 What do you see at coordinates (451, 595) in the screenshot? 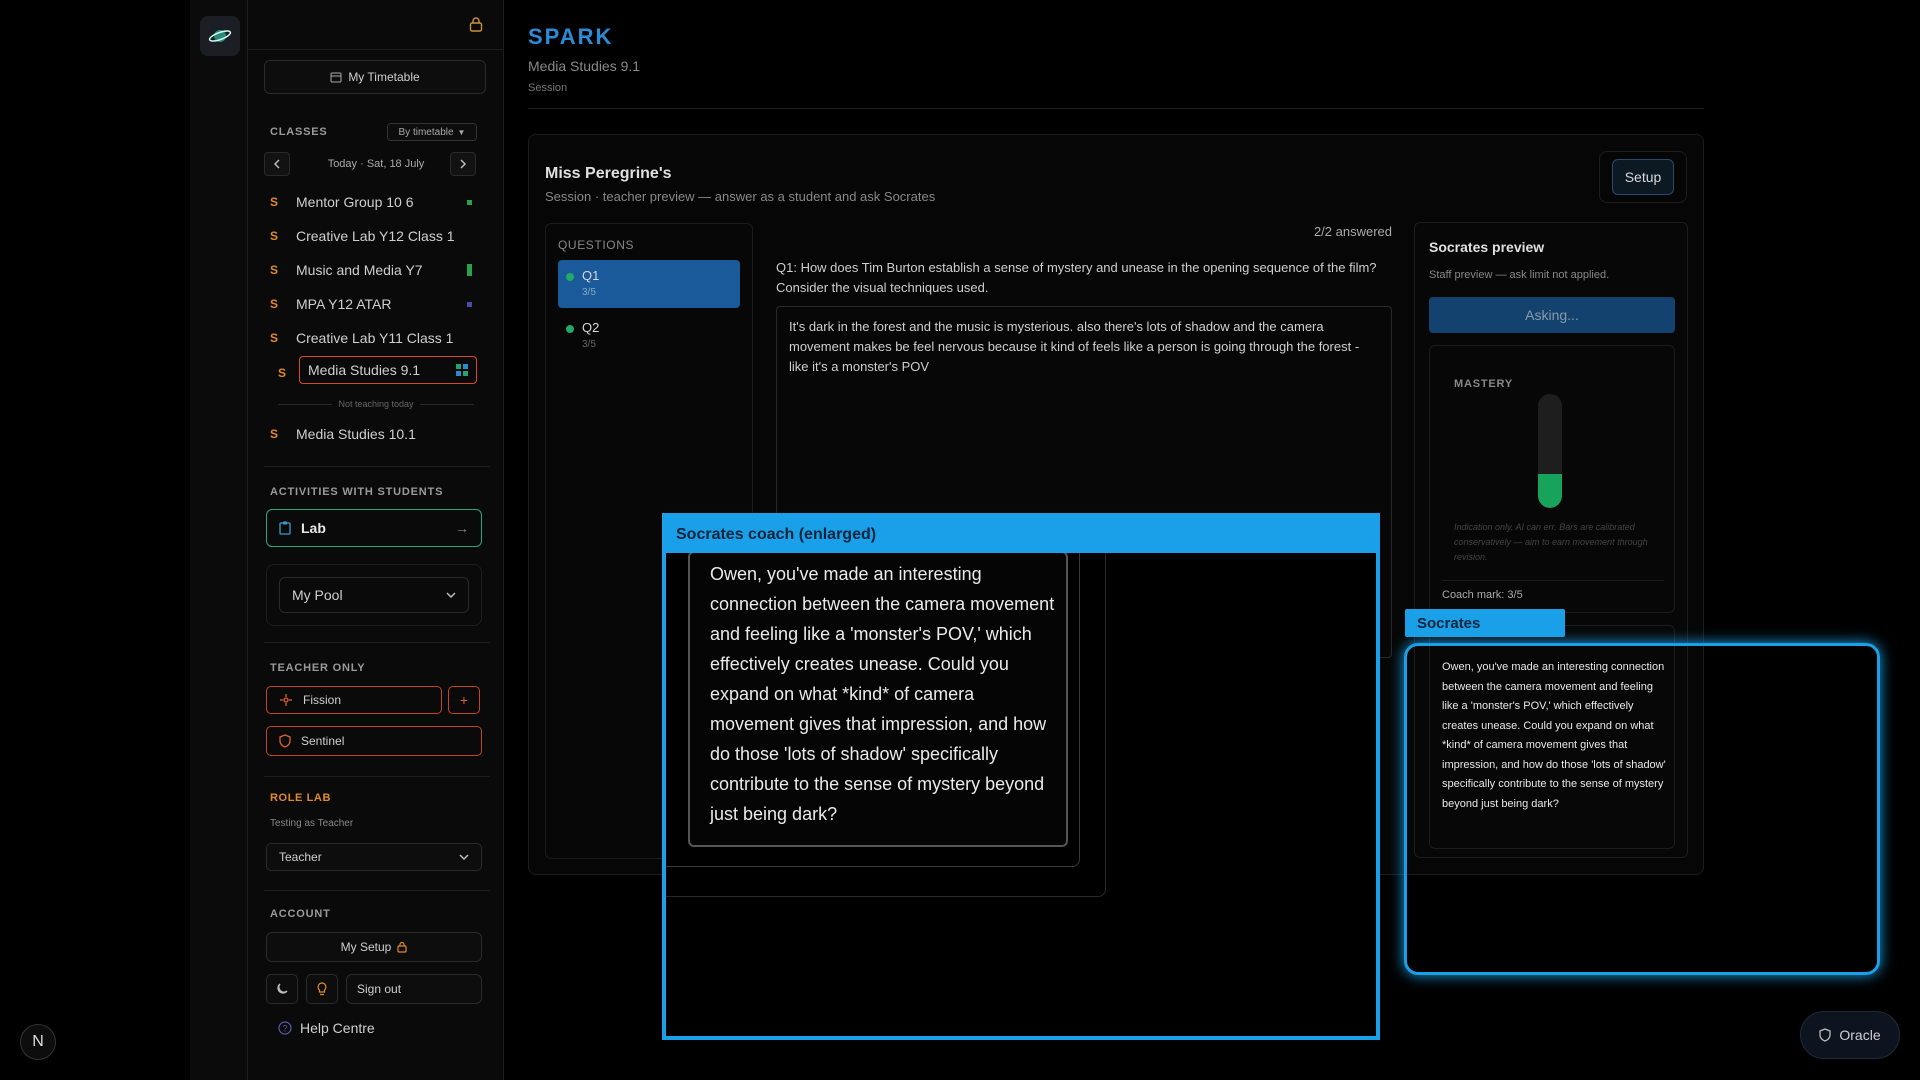
I see `chevron-down-icon` at bounding box center [451, 595].